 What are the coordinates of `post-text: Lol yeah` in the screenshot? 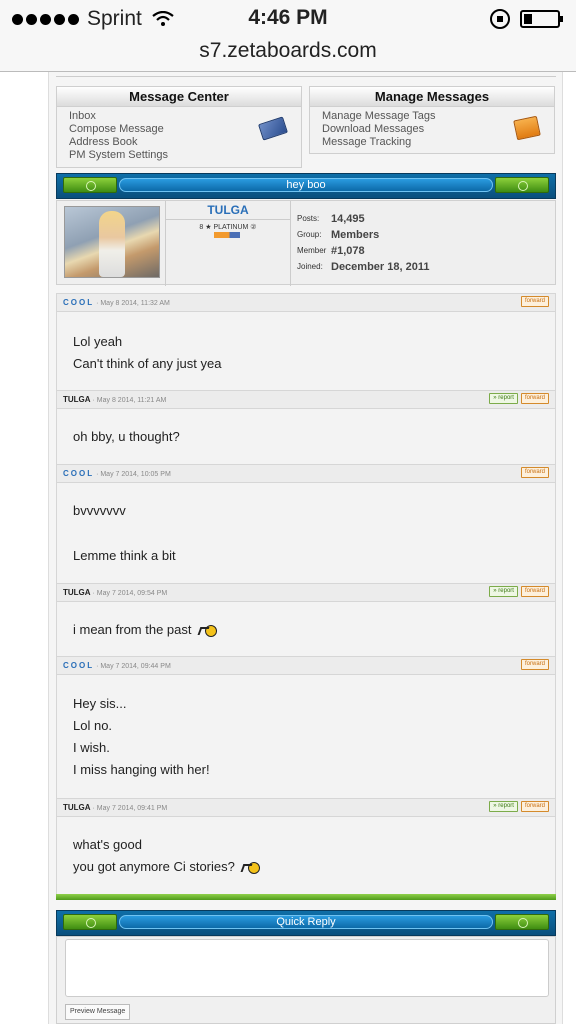 It's located at (98, 341).